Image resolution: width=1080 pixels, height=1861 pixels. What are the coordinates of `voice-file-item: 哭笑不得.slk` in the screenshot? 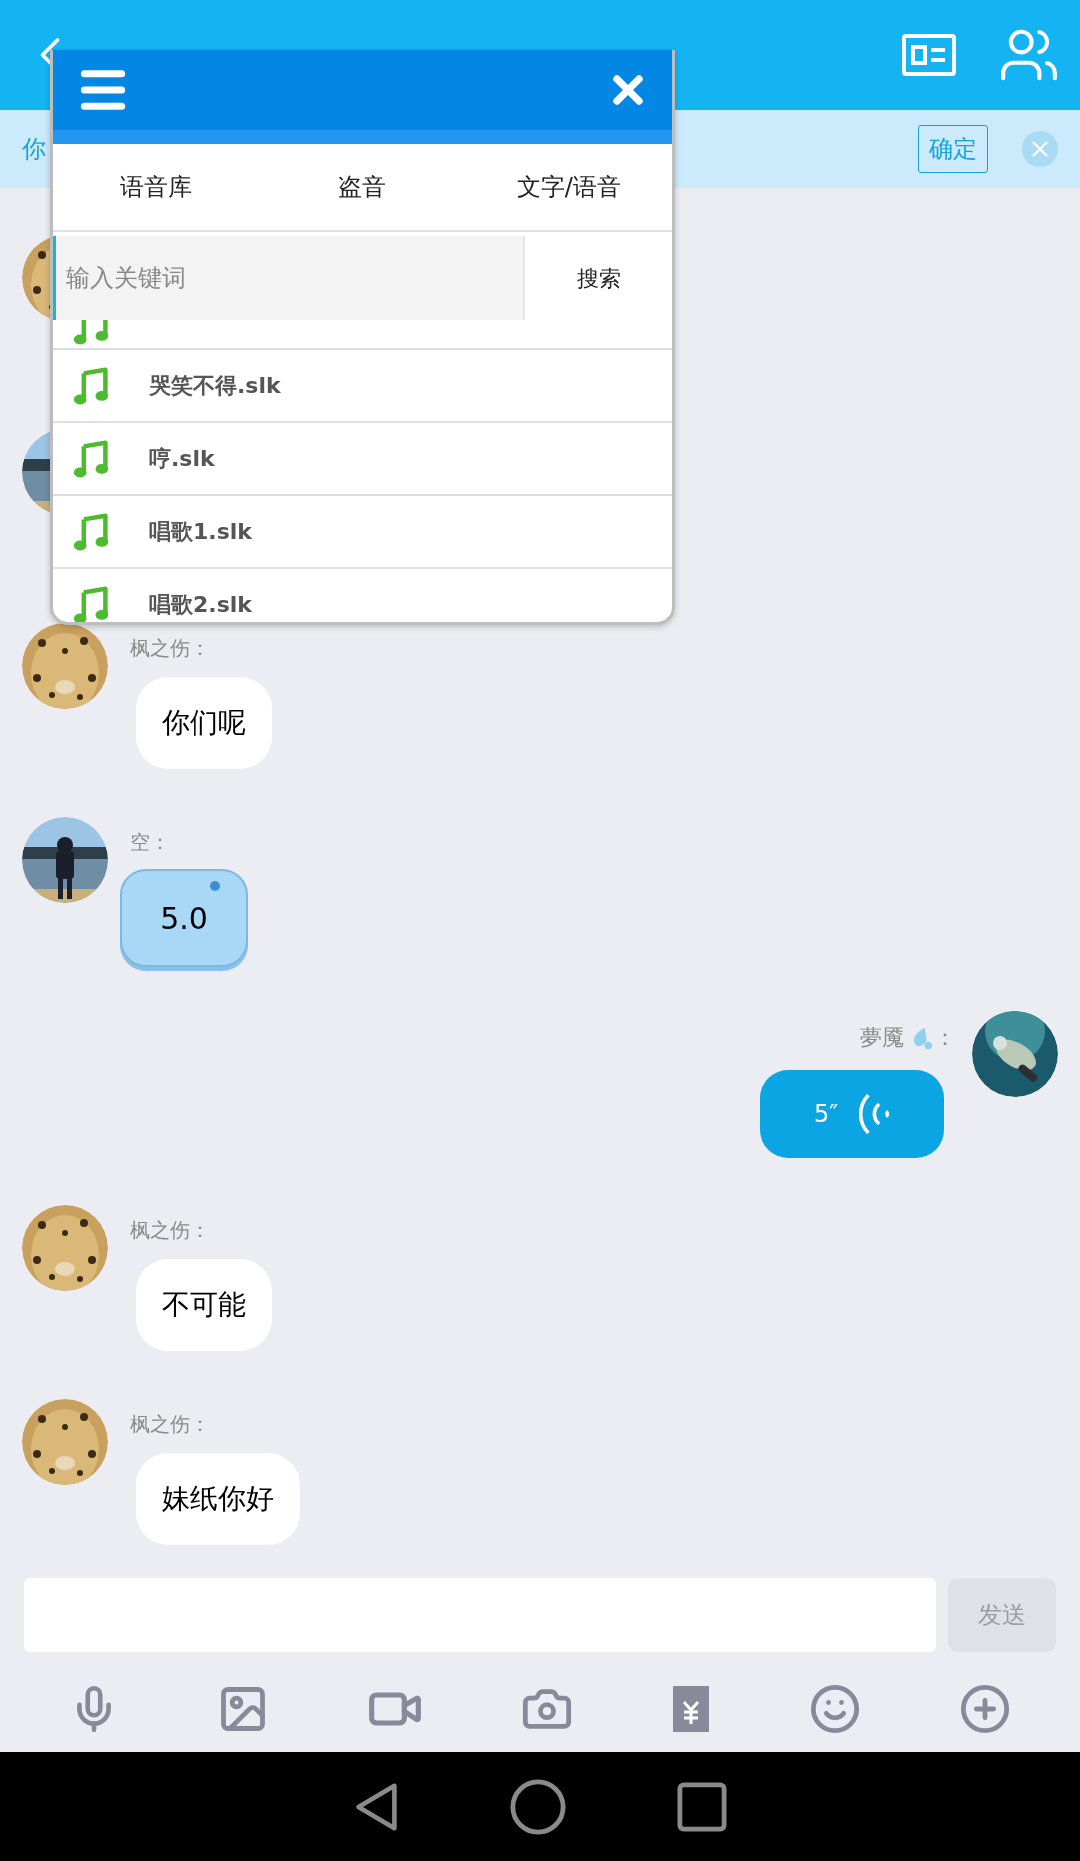 It's located at (362, 386).